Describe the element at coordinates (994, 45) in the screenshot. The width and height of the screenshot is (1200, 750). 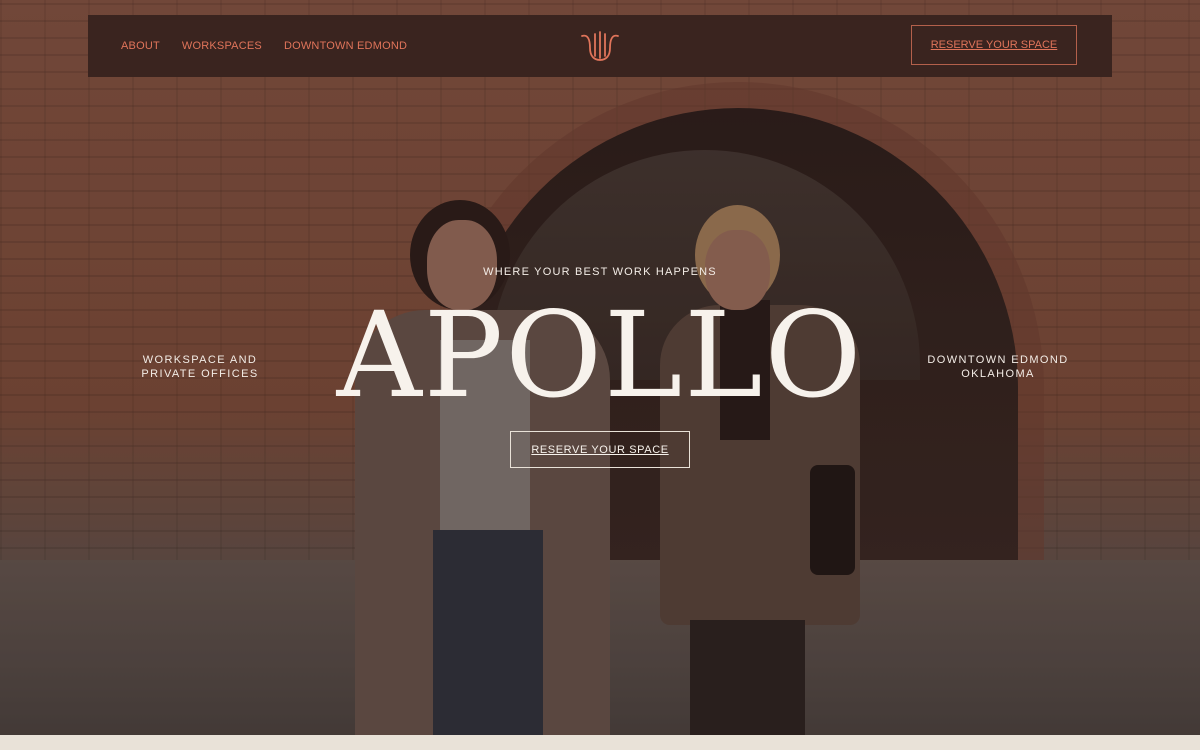
I see `nav-reserve-button: RESERVE YOUR SPACE` at that location.